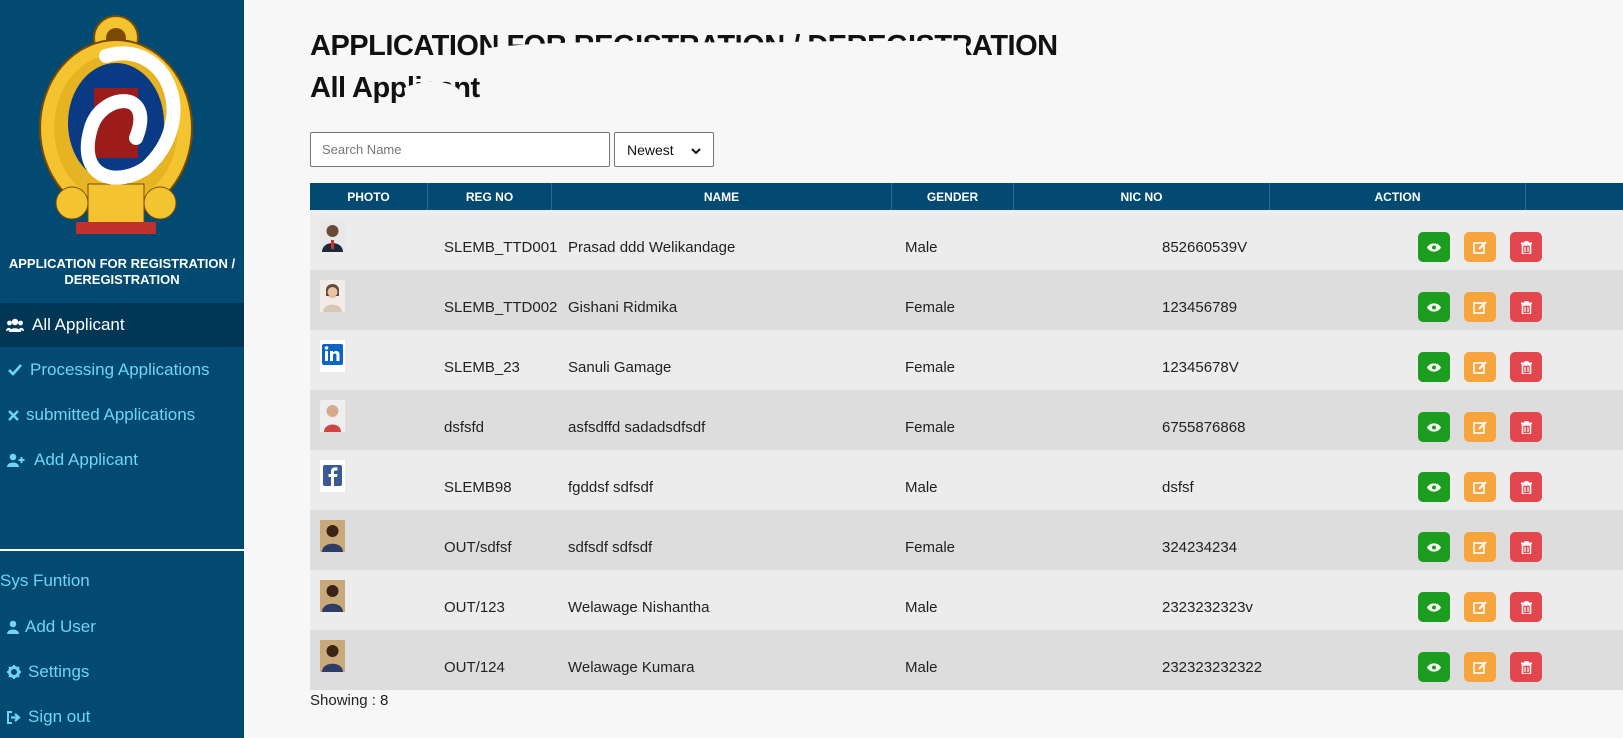 Image resolution: width=1623 pixels, height=738 pixels. Describe the element at coordinates (60, 626) in the screenshot. I see `sidebar-item-label: Add User` at that location.